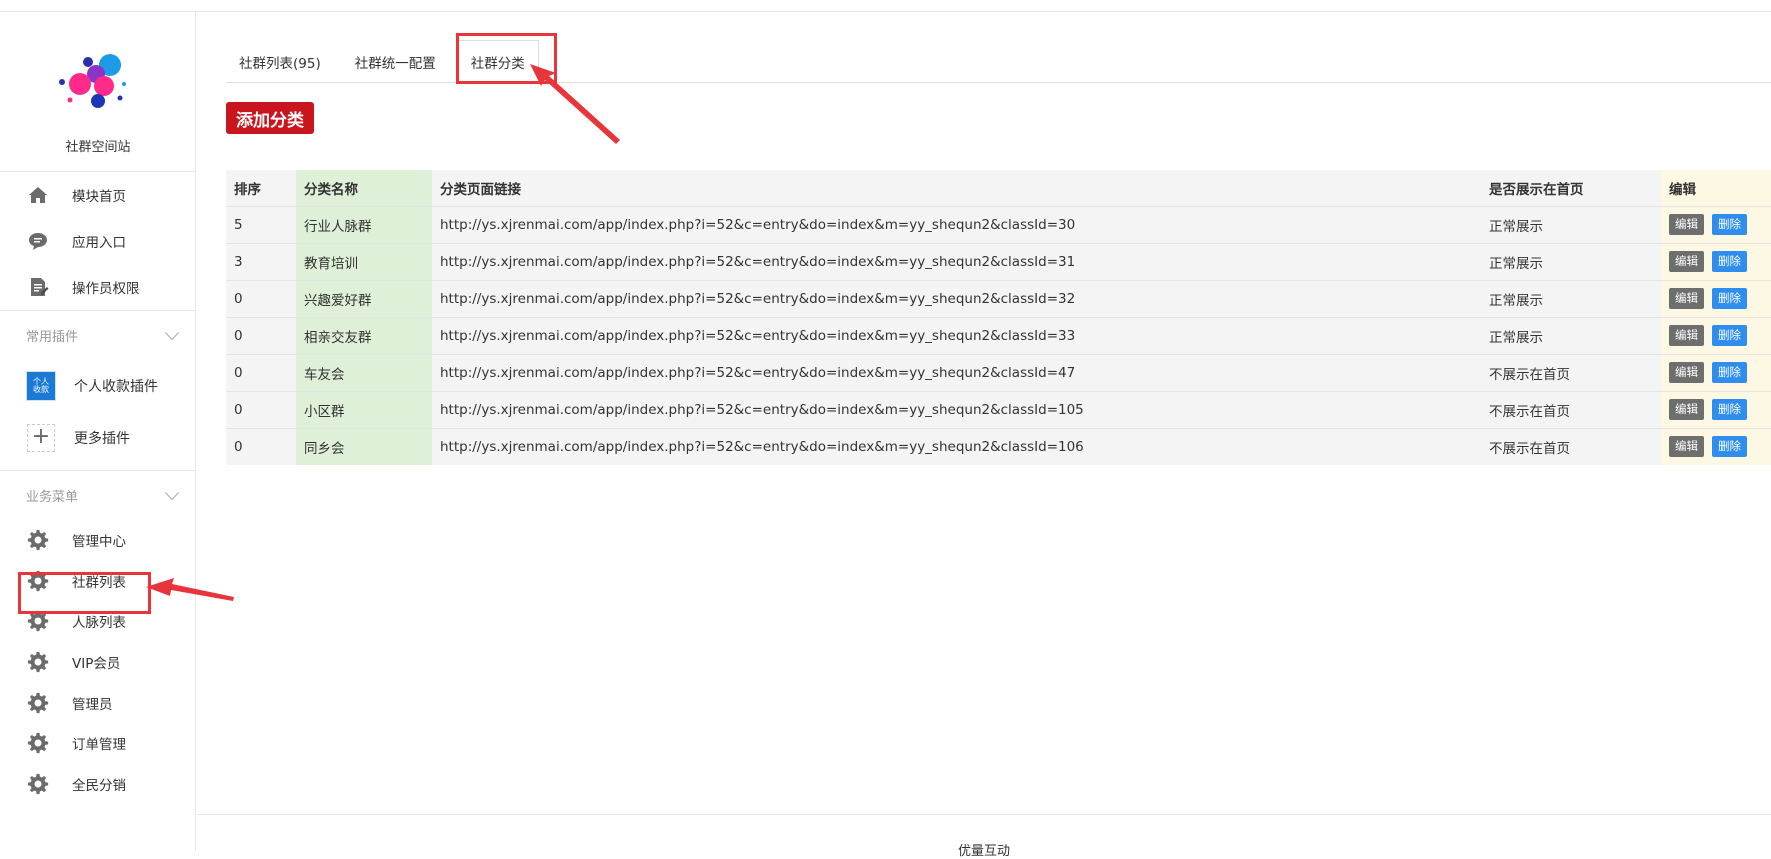  I want to click on top-bar, so click(885, 6).